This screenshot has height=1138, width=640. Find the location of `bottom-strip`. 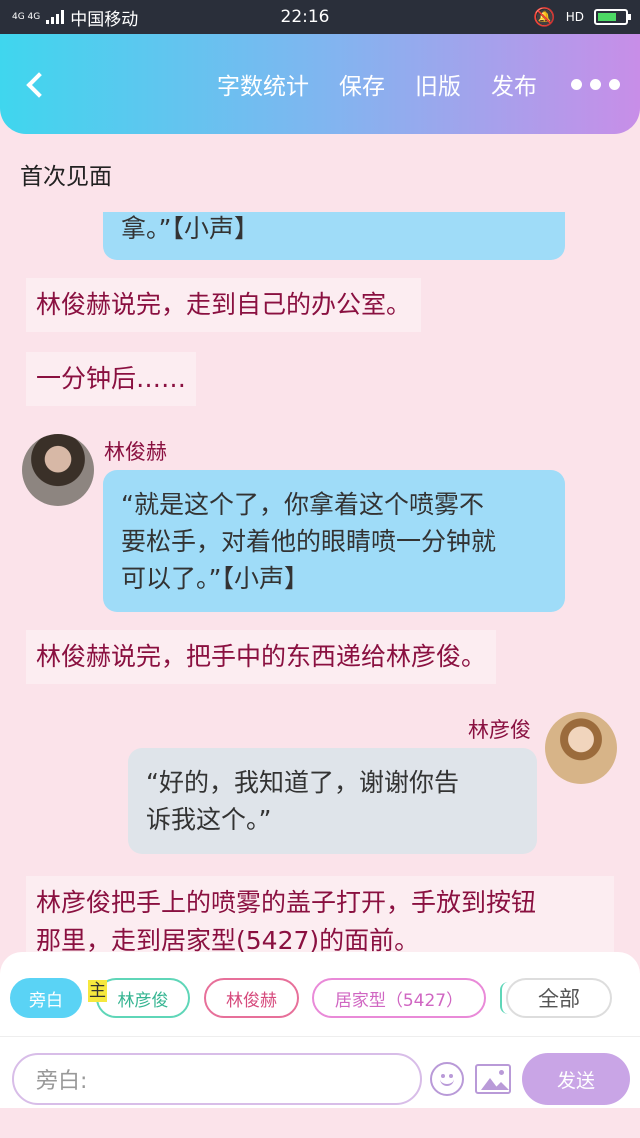

bottom-strip is located at coordinates (320, 1123).